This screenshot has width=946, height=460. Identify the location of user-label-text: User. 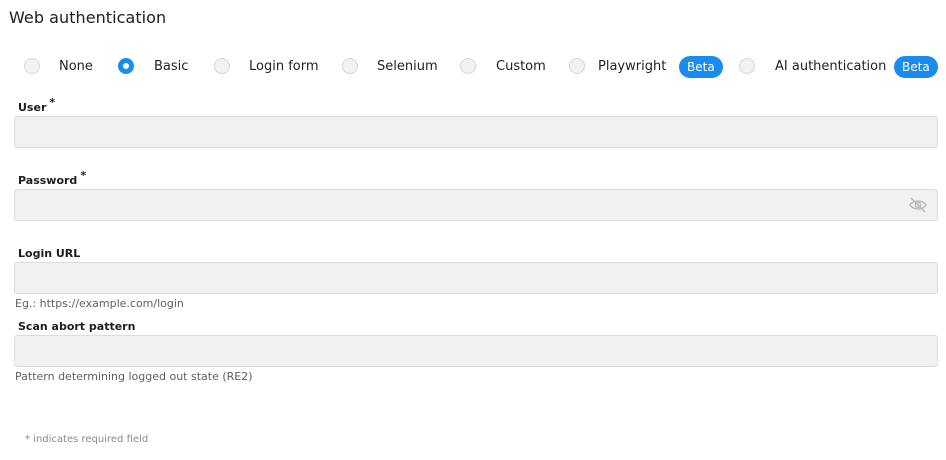
(32, 107).